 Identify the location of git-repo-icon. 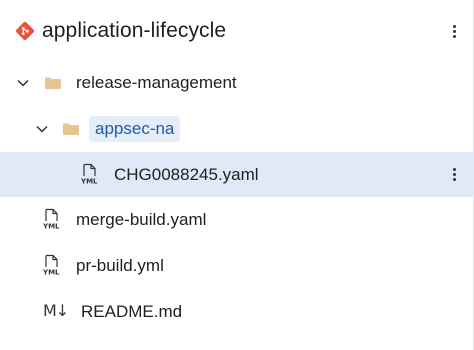
(25, 31).